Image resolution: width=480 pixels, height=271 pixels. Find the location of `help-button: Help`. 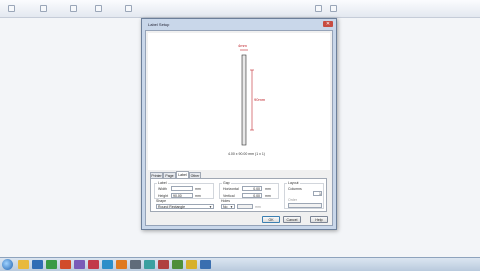

help-button: Help is located at coordinates (319, 219).